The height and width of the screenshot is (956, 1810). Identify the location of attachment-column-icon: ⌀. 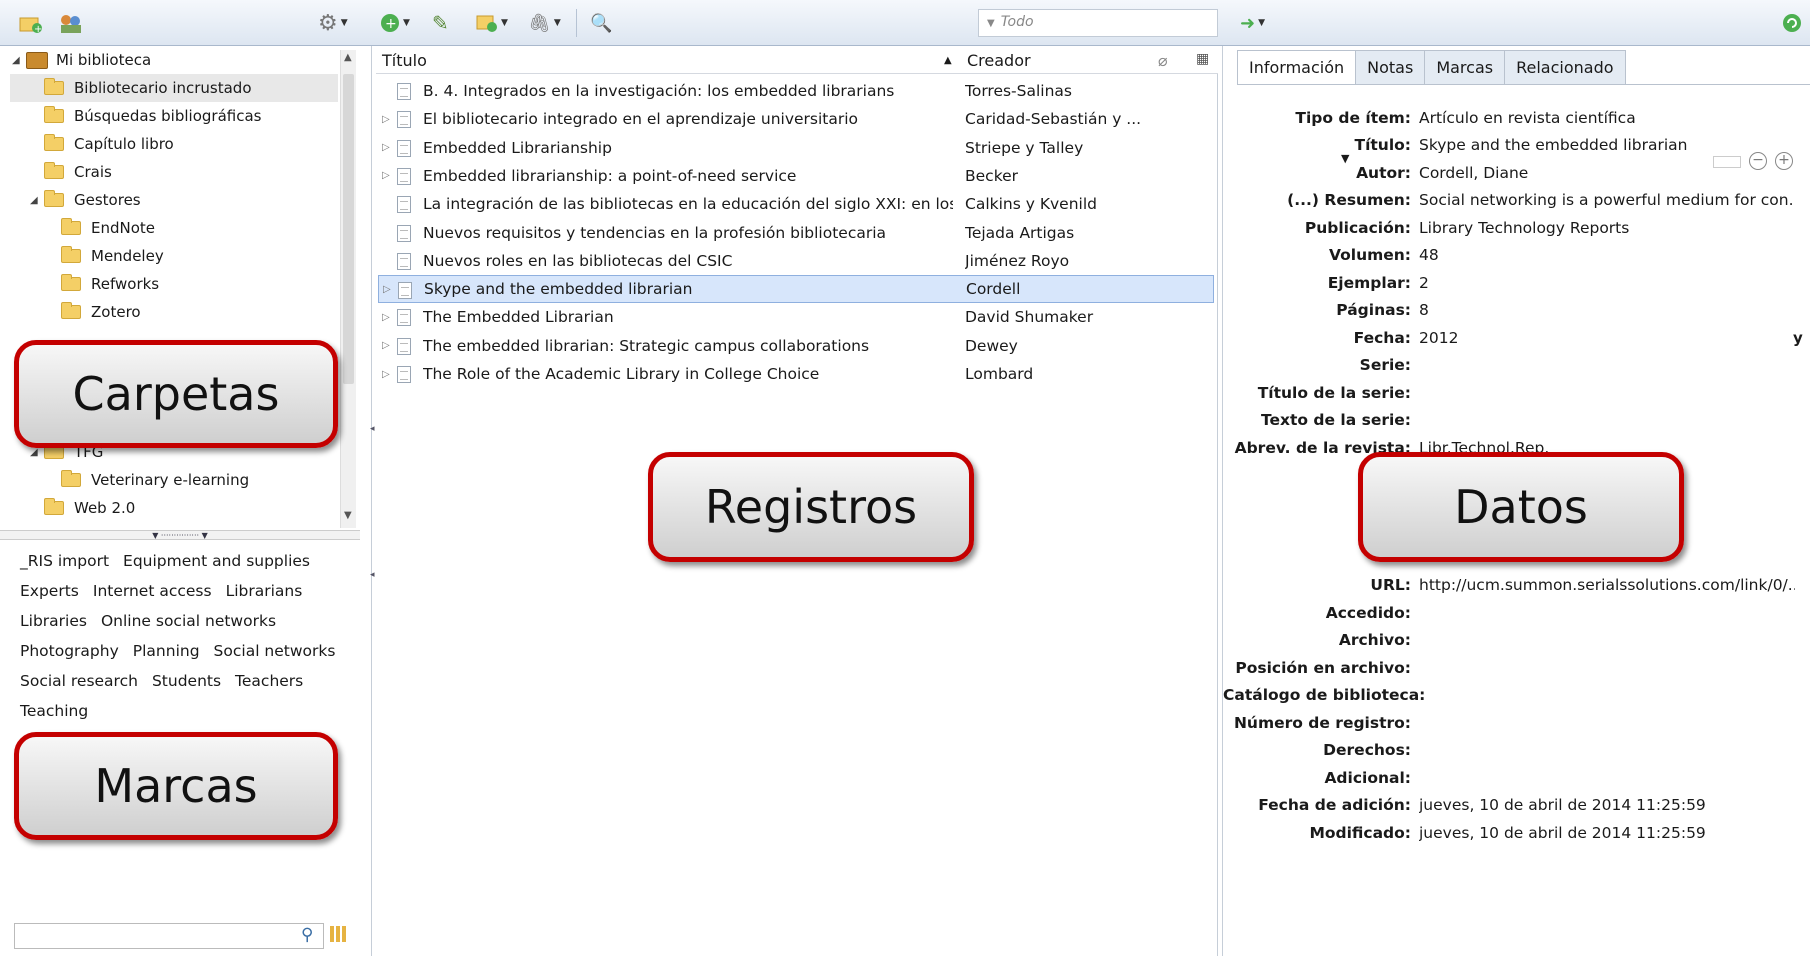
(1163, 60).